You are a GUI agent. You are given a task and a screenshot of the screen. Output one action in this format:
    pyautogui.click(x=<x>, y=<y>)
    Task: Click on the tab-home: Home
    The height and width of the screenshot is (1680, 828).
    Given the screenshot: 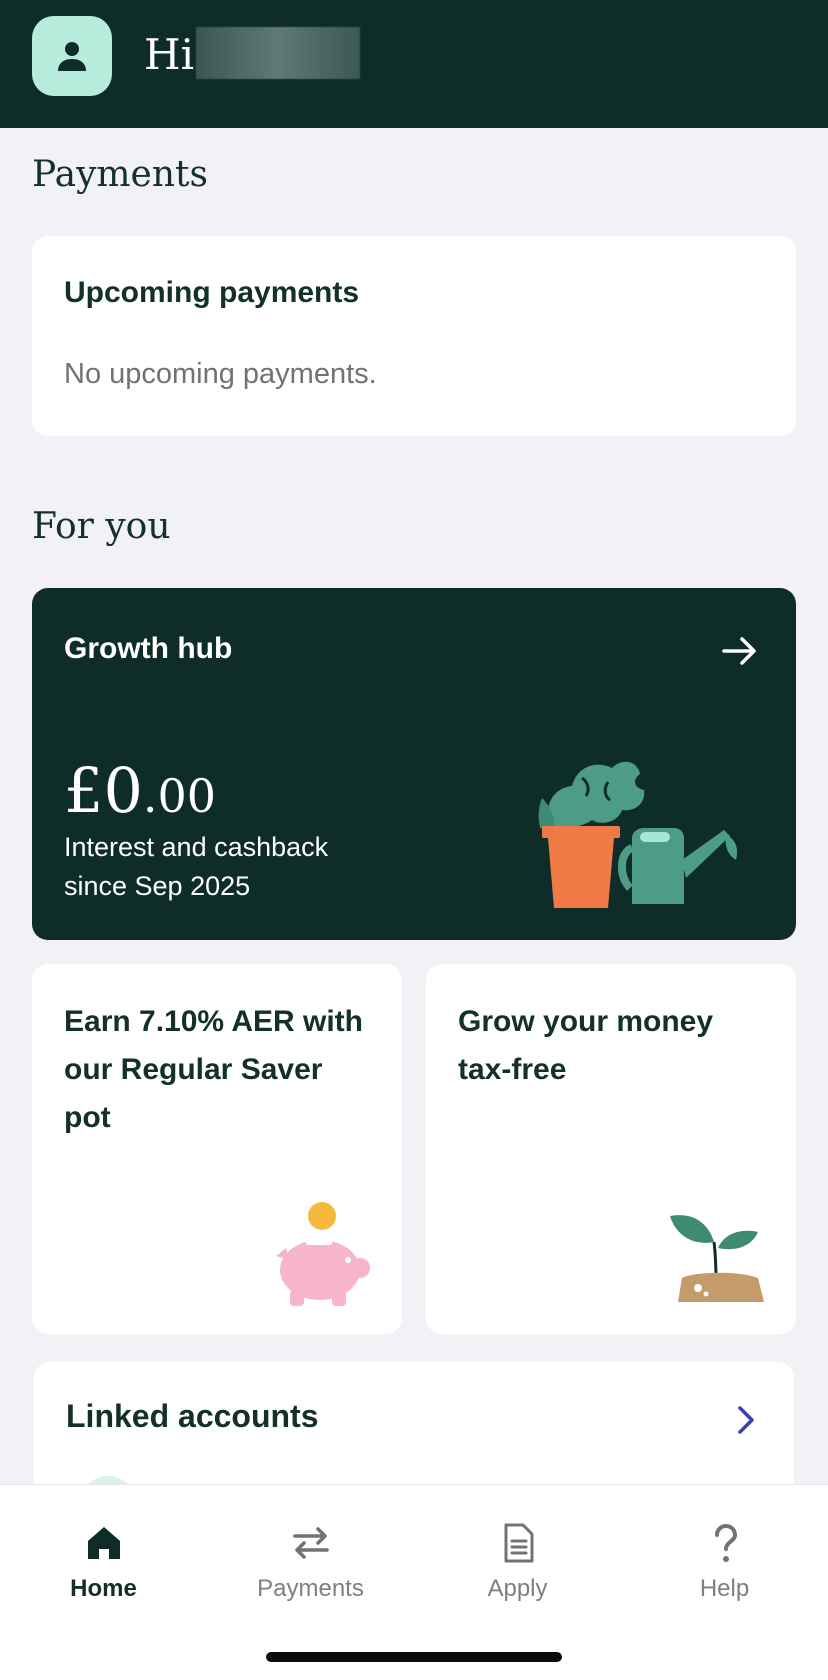 What is the action you would take?
    pyautogui.click(x=103, y=1550)
    